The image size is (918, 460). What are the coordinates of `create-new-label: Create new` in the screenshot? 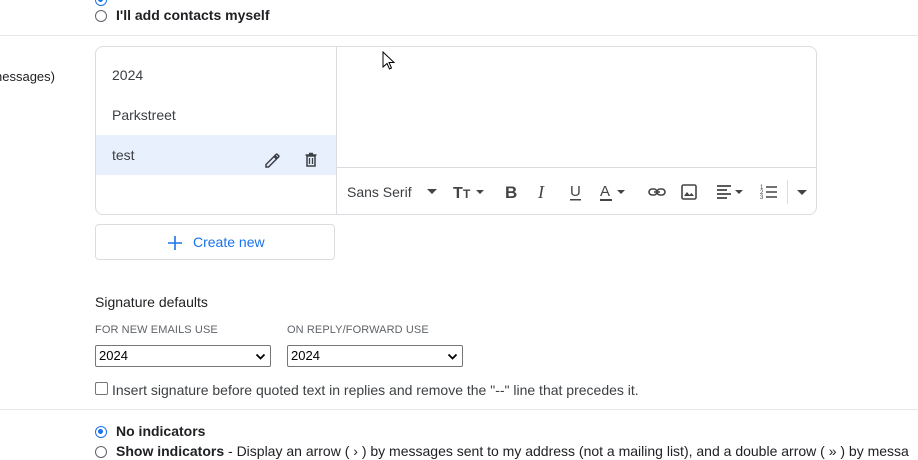 It's located at (229, 242).